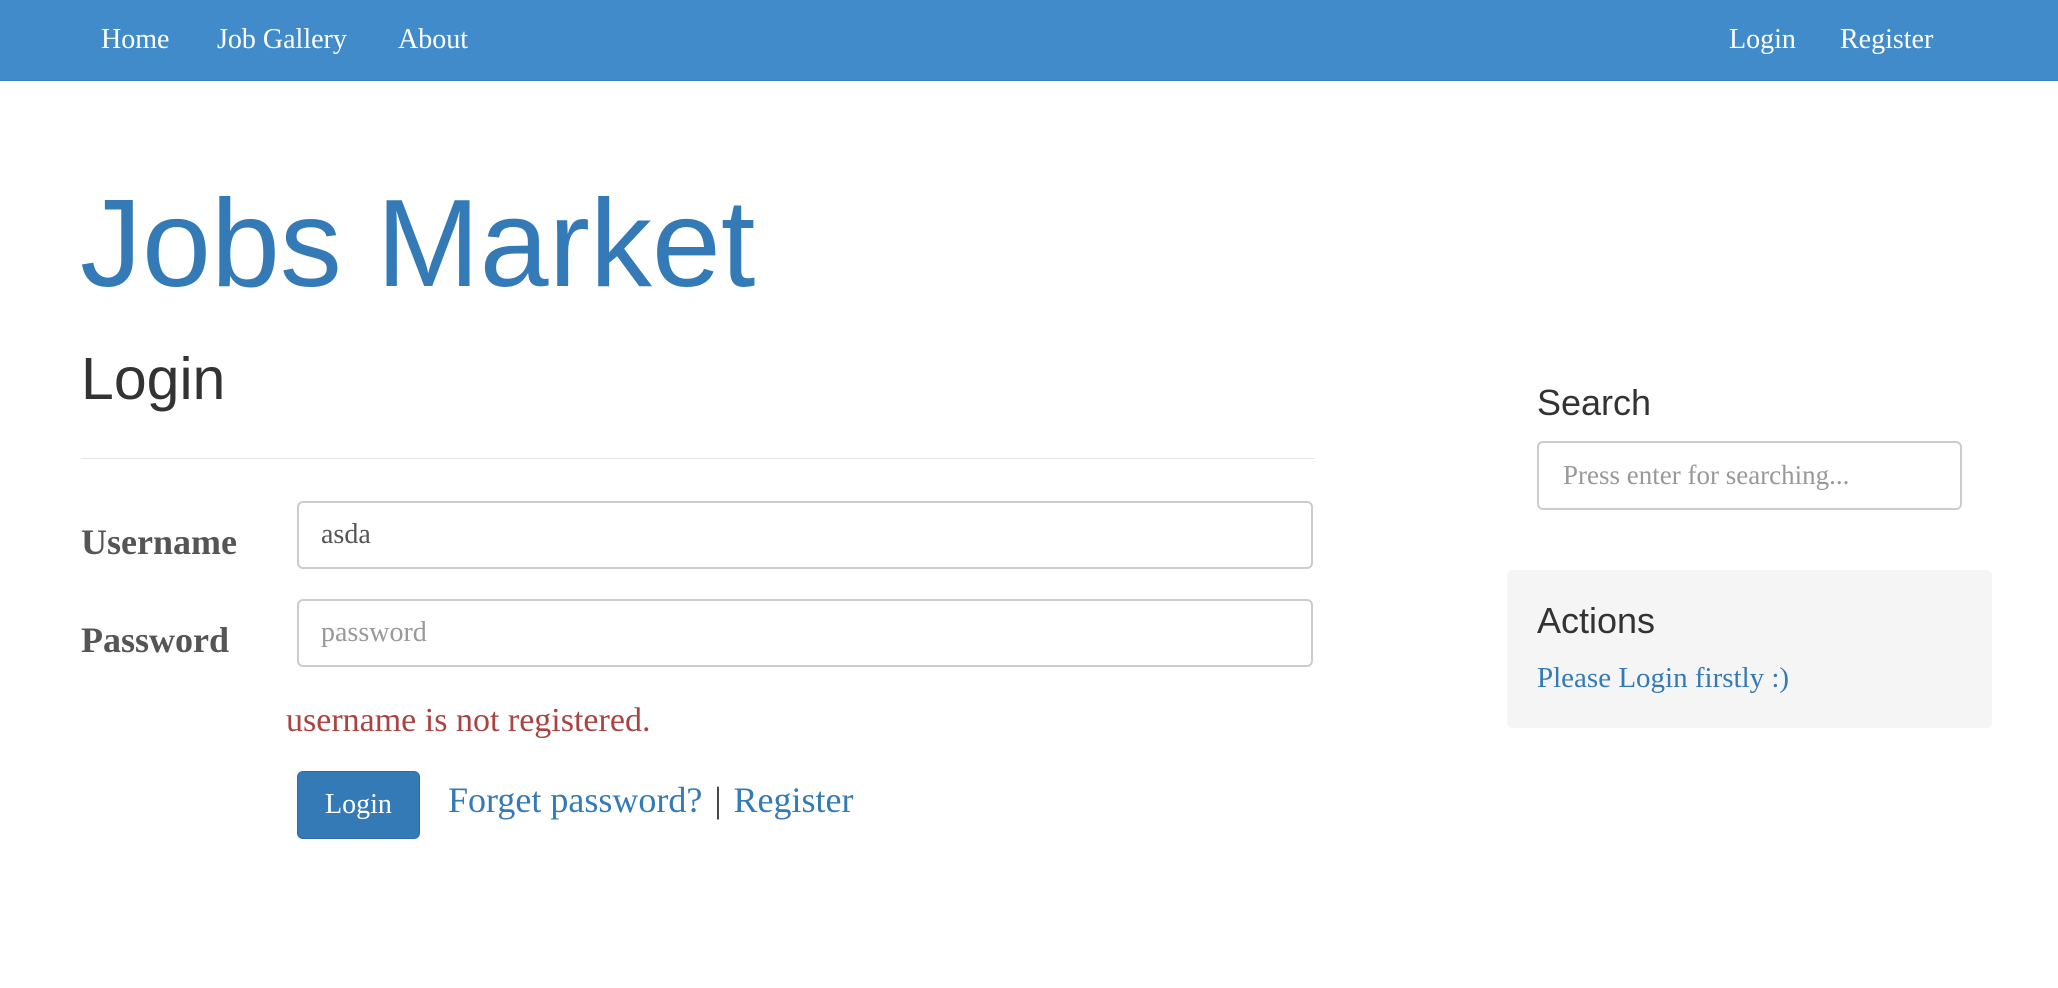  Describe the element at coordinates (575, 800) in the screenshot. I see `forget-password-link: Forget password?` at that location.